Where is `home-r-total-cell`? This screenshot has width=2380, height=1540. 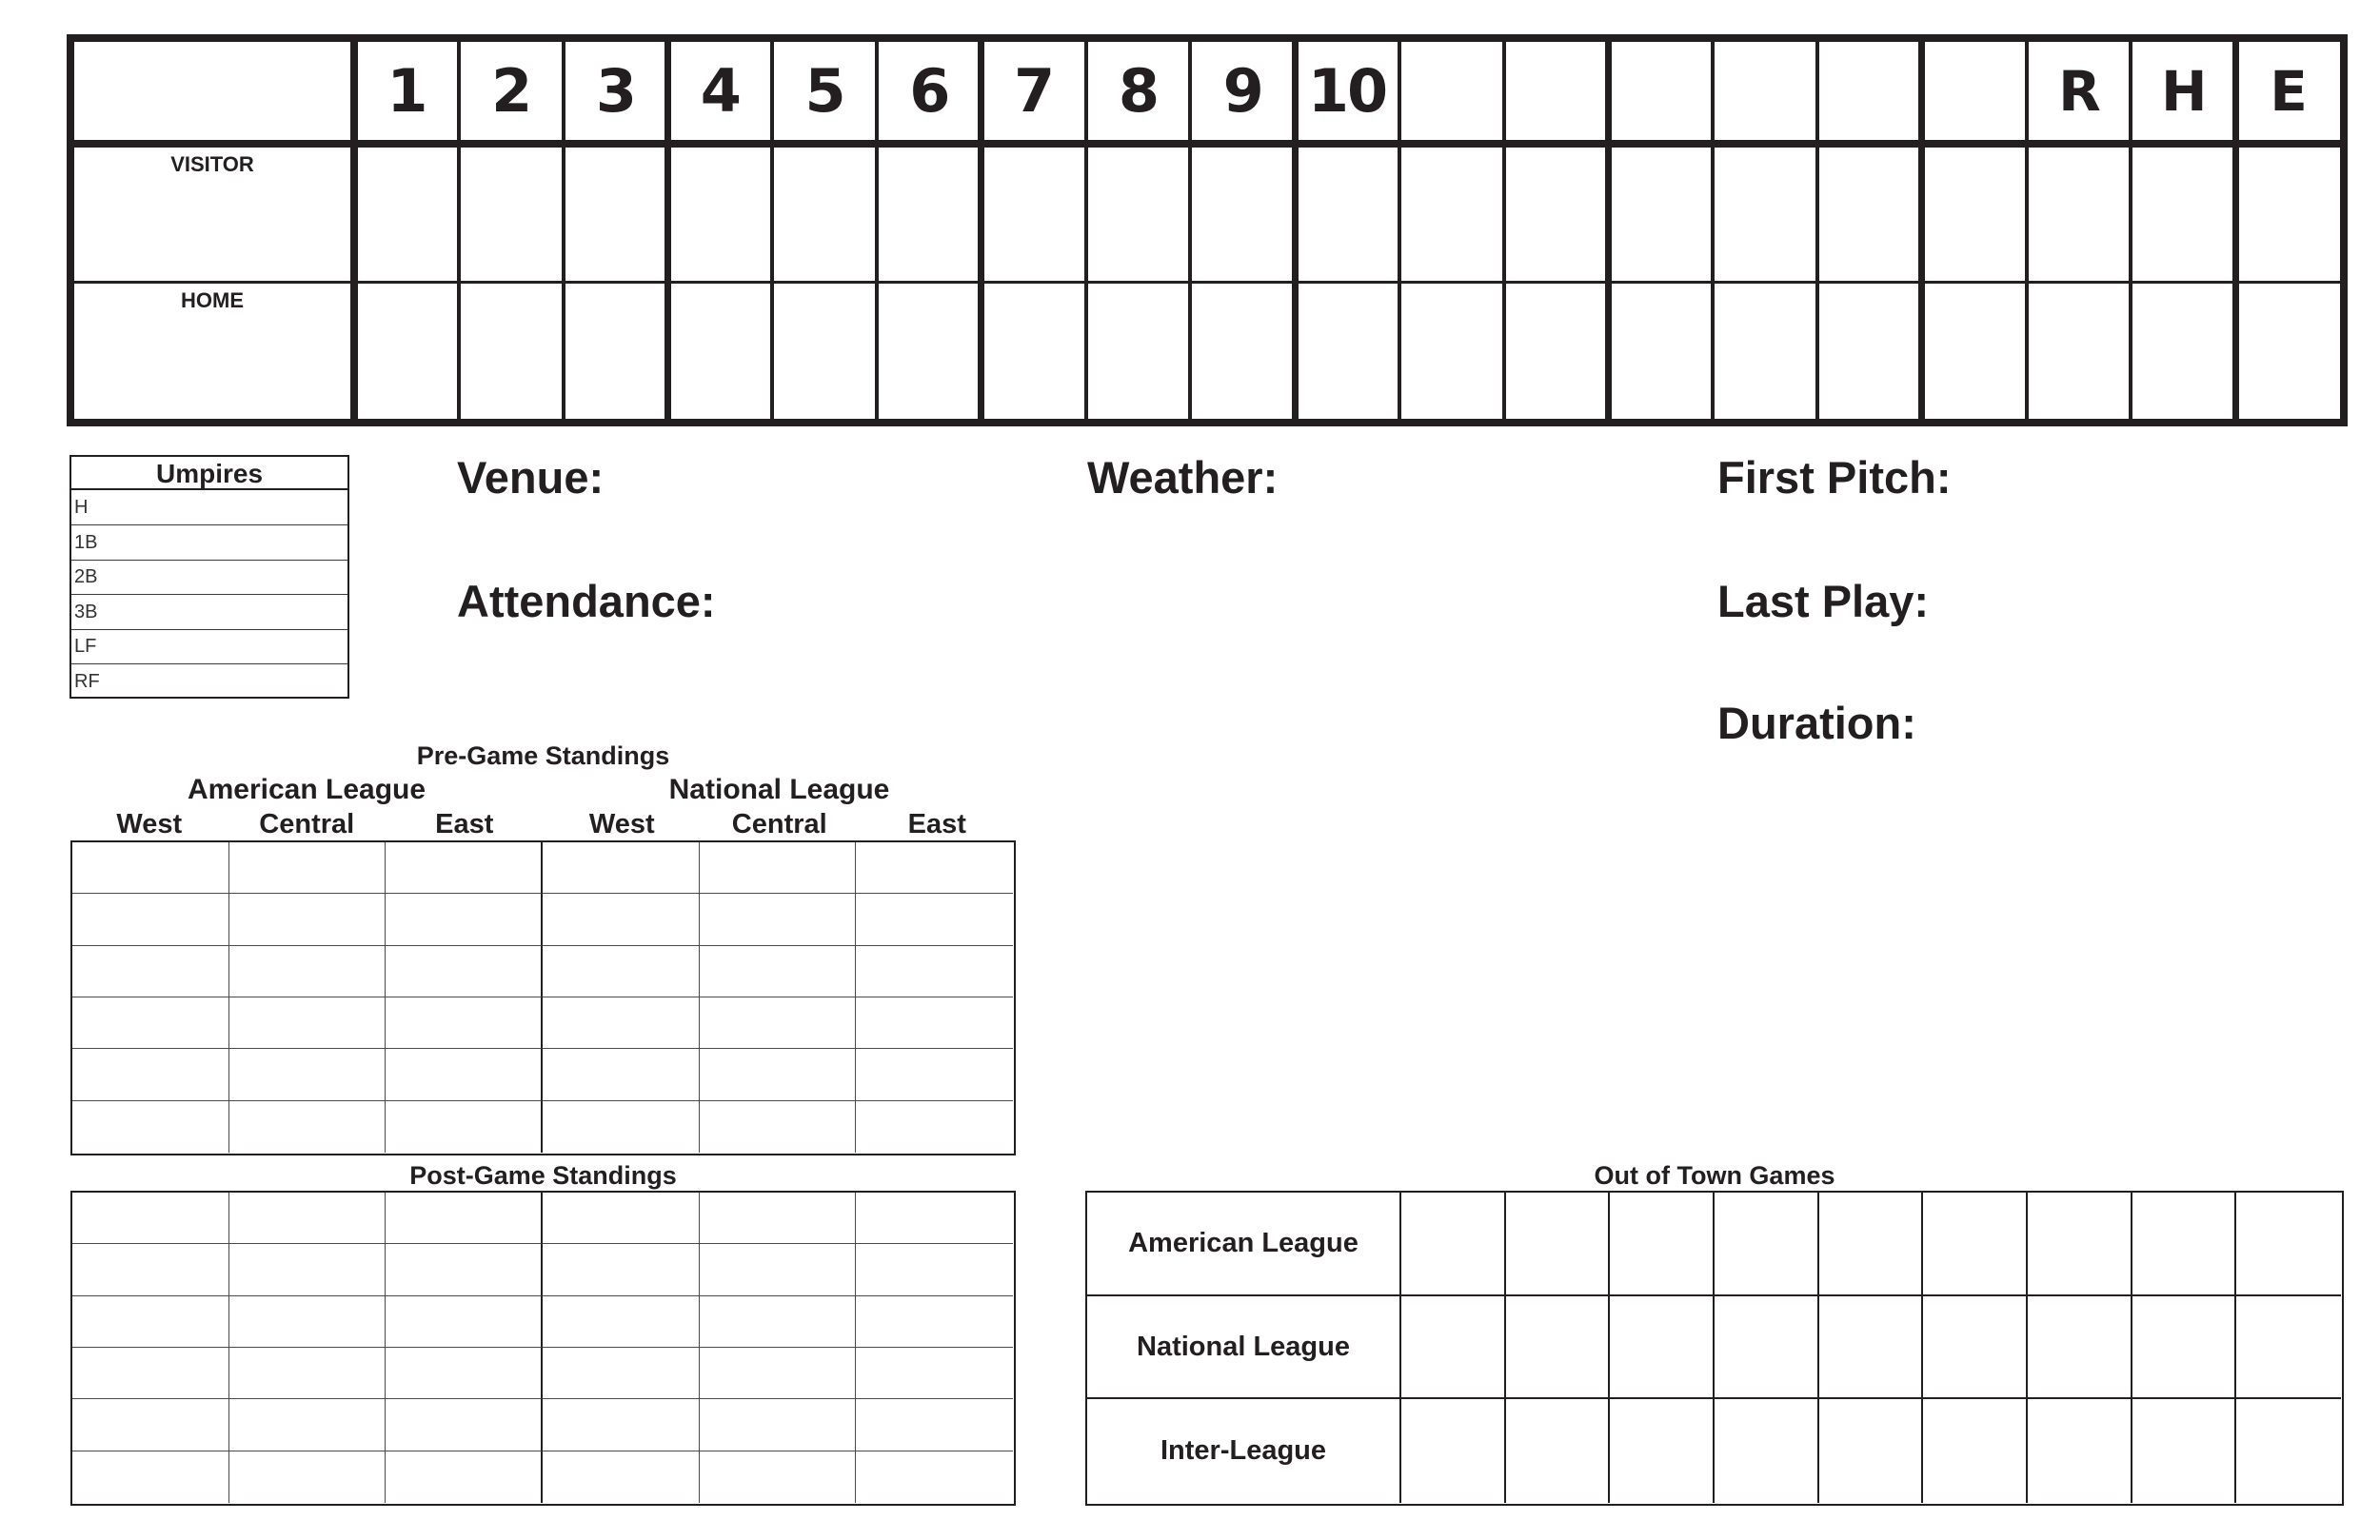
home-r-total-cell is located at coordinates (2079, 351).